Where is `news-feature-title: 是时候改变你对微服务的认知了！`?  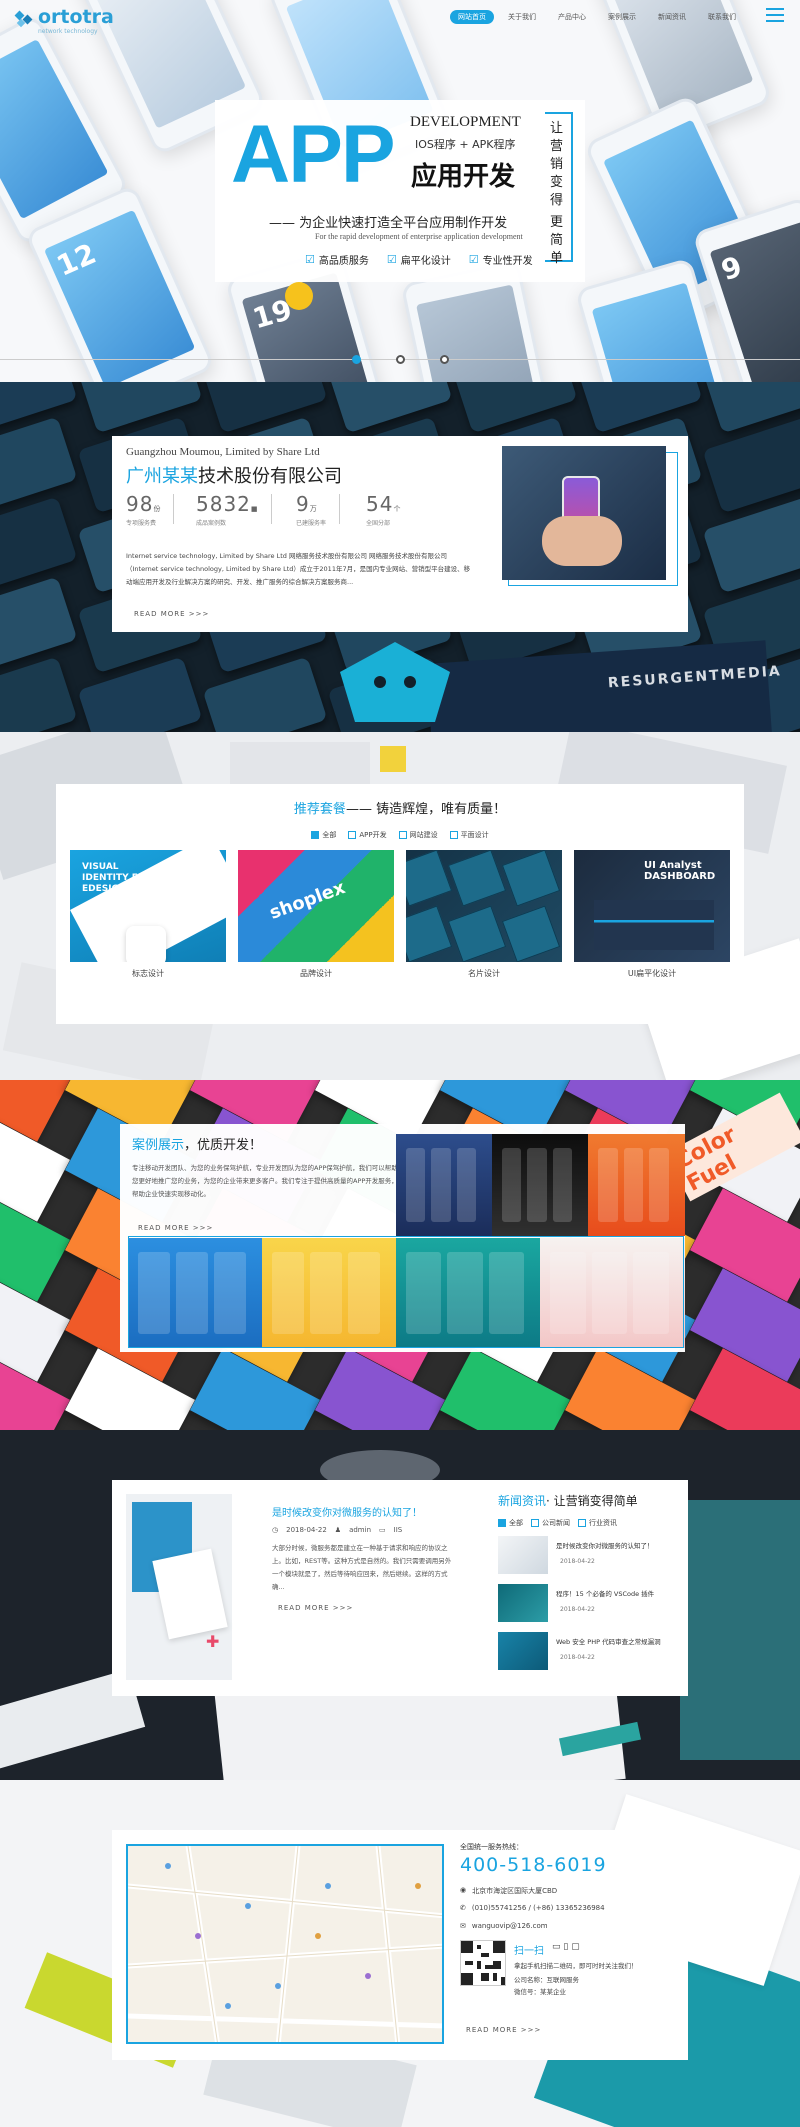 news-feature-title: 是时候改变你对微服务的认知了！ is located at coordinates (347, 1511).